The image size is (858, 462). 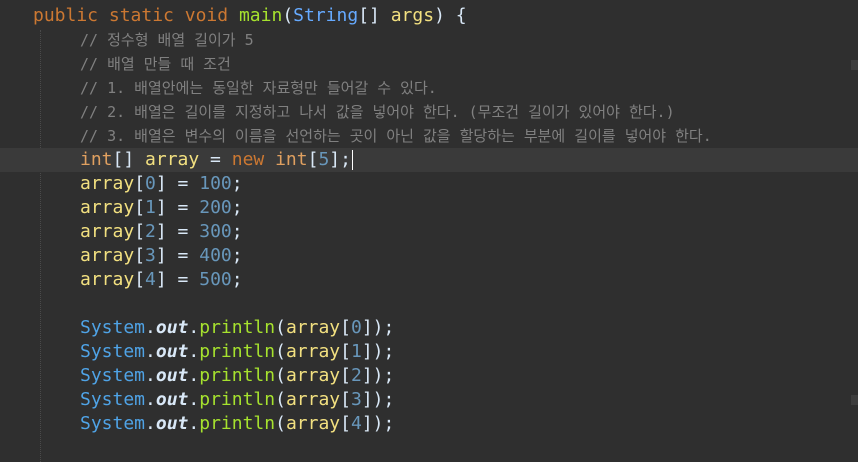 I want to click on comment-text: // 1. 배열안에는 동일한 자료형만 들어갈 수 있다., so click(x=258, y=88).